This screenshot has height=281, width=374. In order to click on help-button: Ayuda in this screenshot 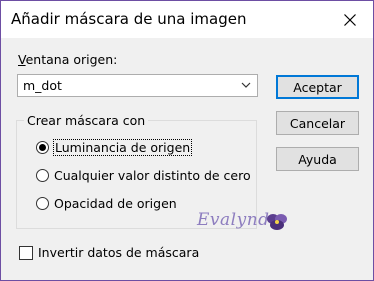, I will do `click(317, 159)`.